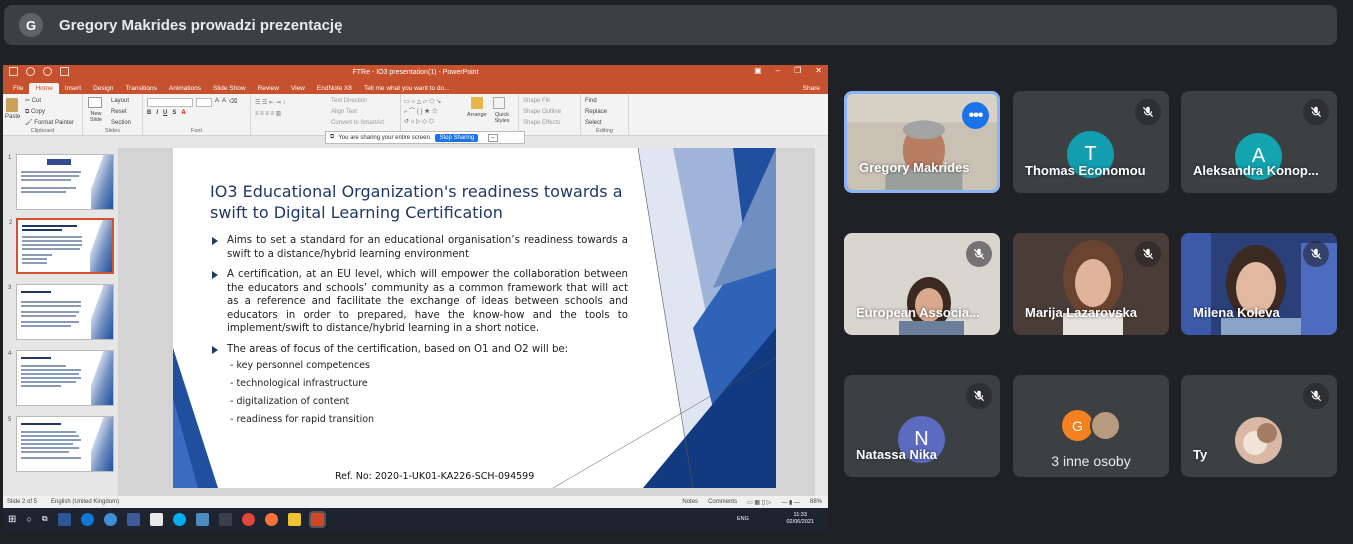 Image resolution: width=1353 pixels, height=544 pixels. What do you see at coordinates (12, 519) in the screenshot?
I see `windows-start-icon: ⊞` at bounding box center [12, 519].